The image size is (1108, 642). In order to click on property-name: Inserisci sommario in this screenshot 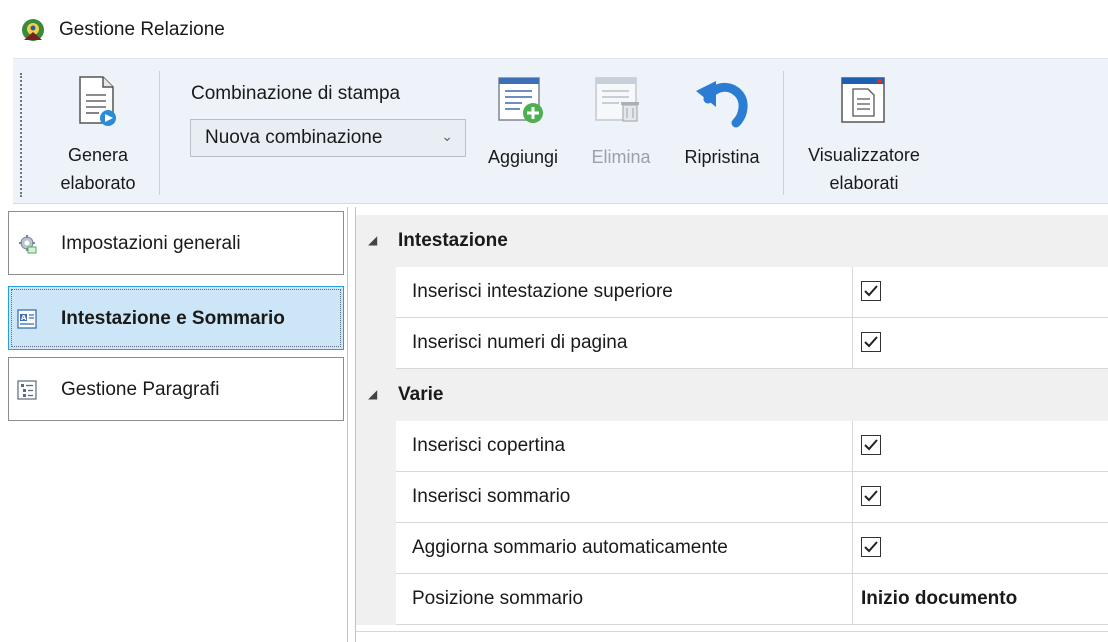, I will do `click(624, 497)`.